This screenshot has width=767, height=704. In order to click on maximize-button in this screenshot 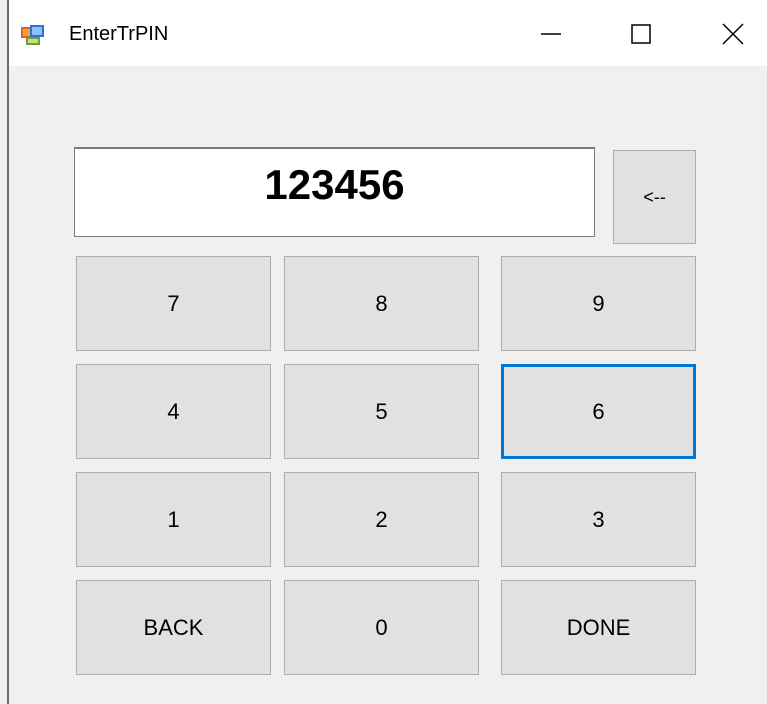, I will do `click(641, 34)`.